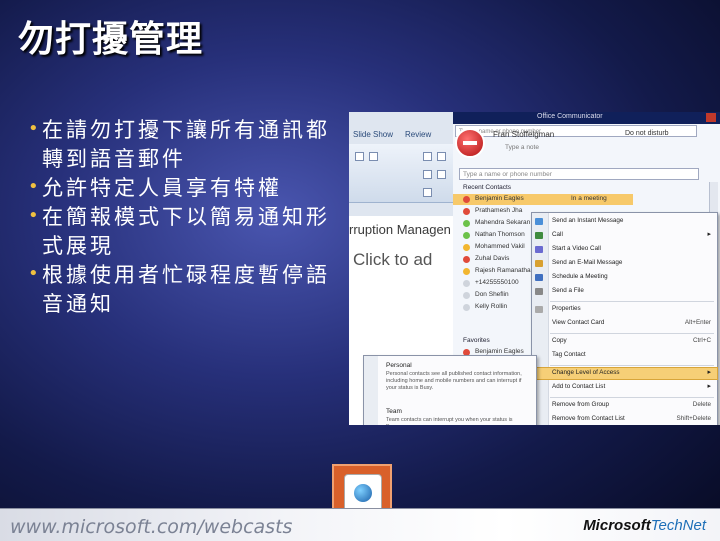 This screenshot has width=720, height=541. What do you see at coordinates (589, 198) in the screenshot?
I see `contact-status-text: In a meeting` at bounding box center [589, 198].